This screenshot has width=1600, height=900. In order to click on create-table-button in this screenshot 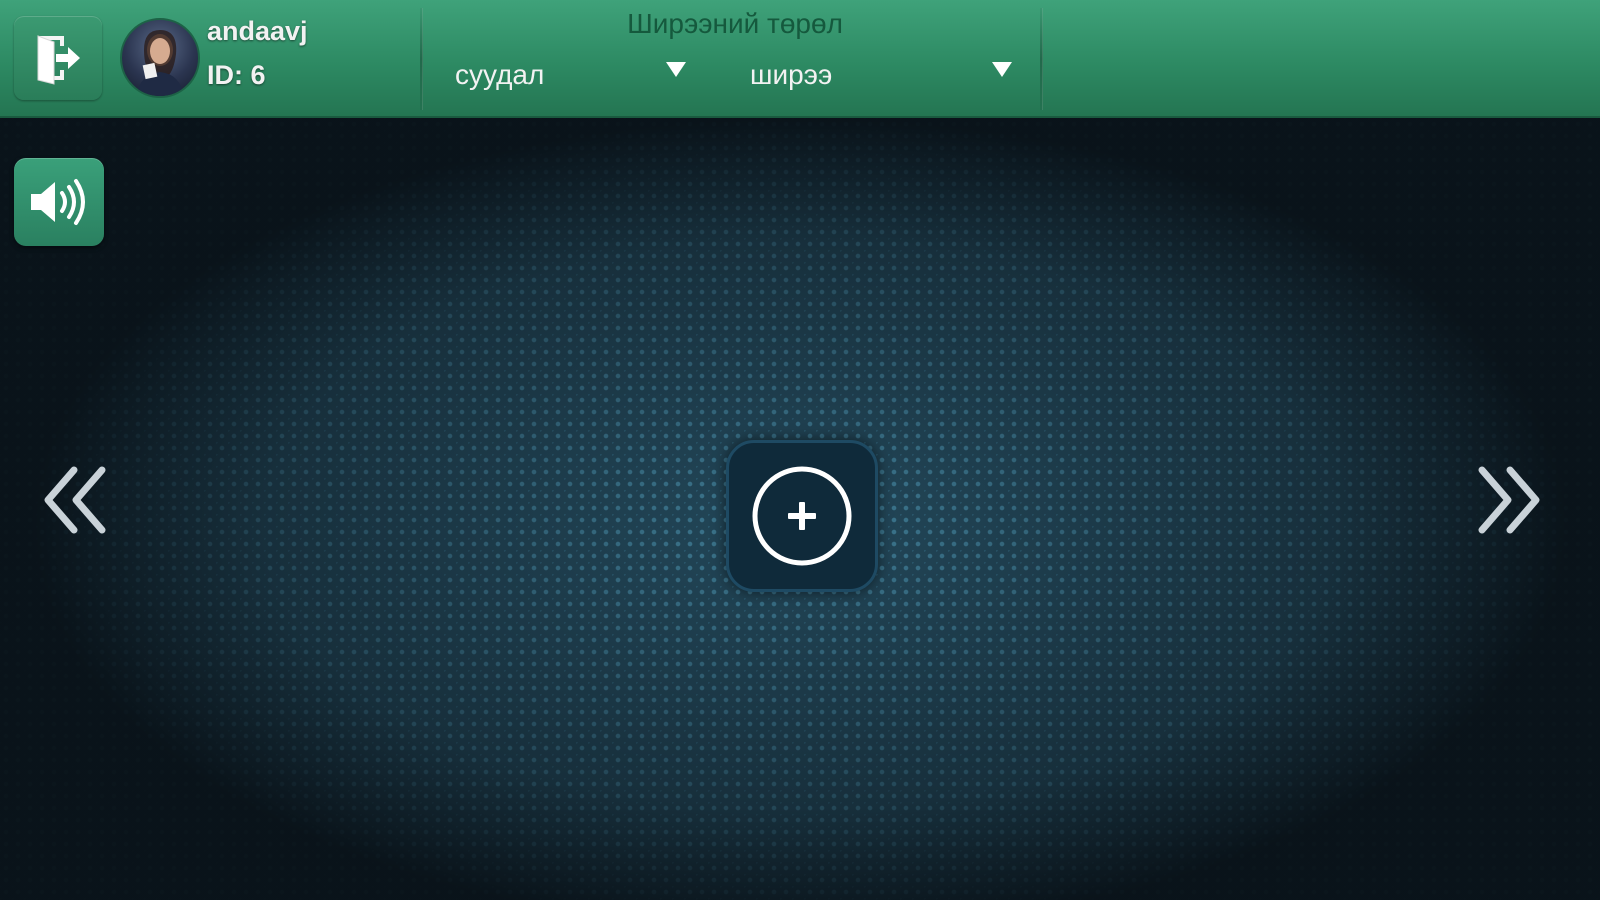, I will do `click(802, 516)`.